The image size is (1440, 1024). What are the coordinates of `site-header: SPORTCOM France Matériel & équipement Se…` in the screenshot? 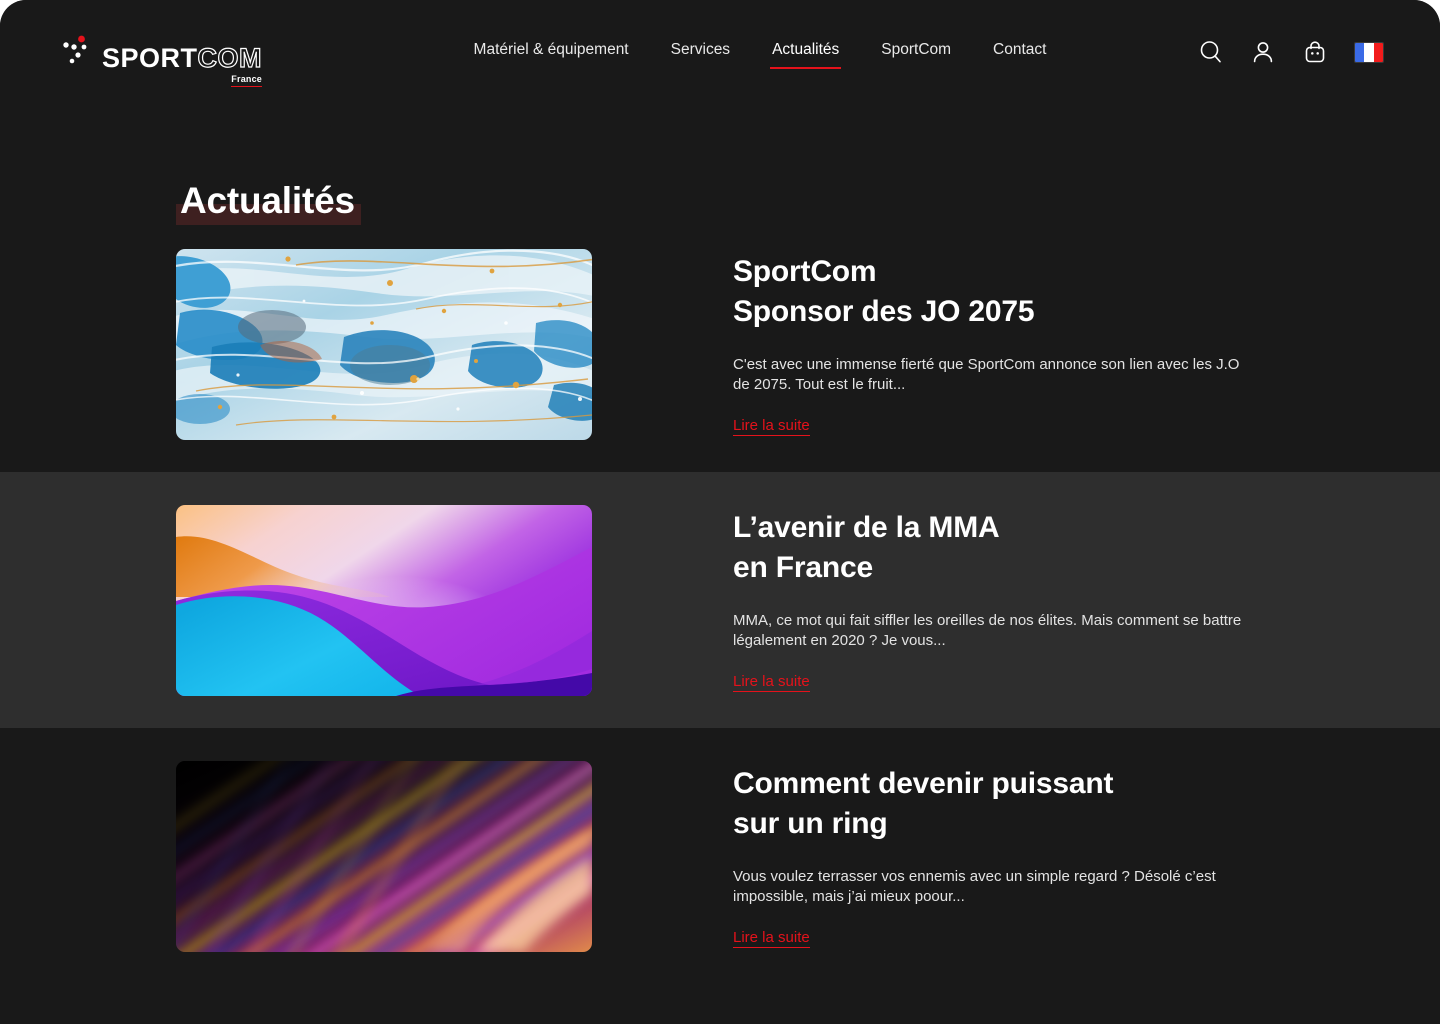 It's located at (720, 52).